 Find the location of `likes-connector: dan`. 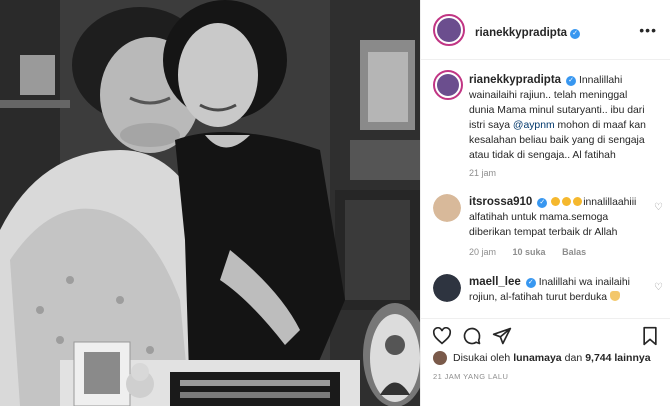

likes-connector: dan is located at coordinates (573, 358).